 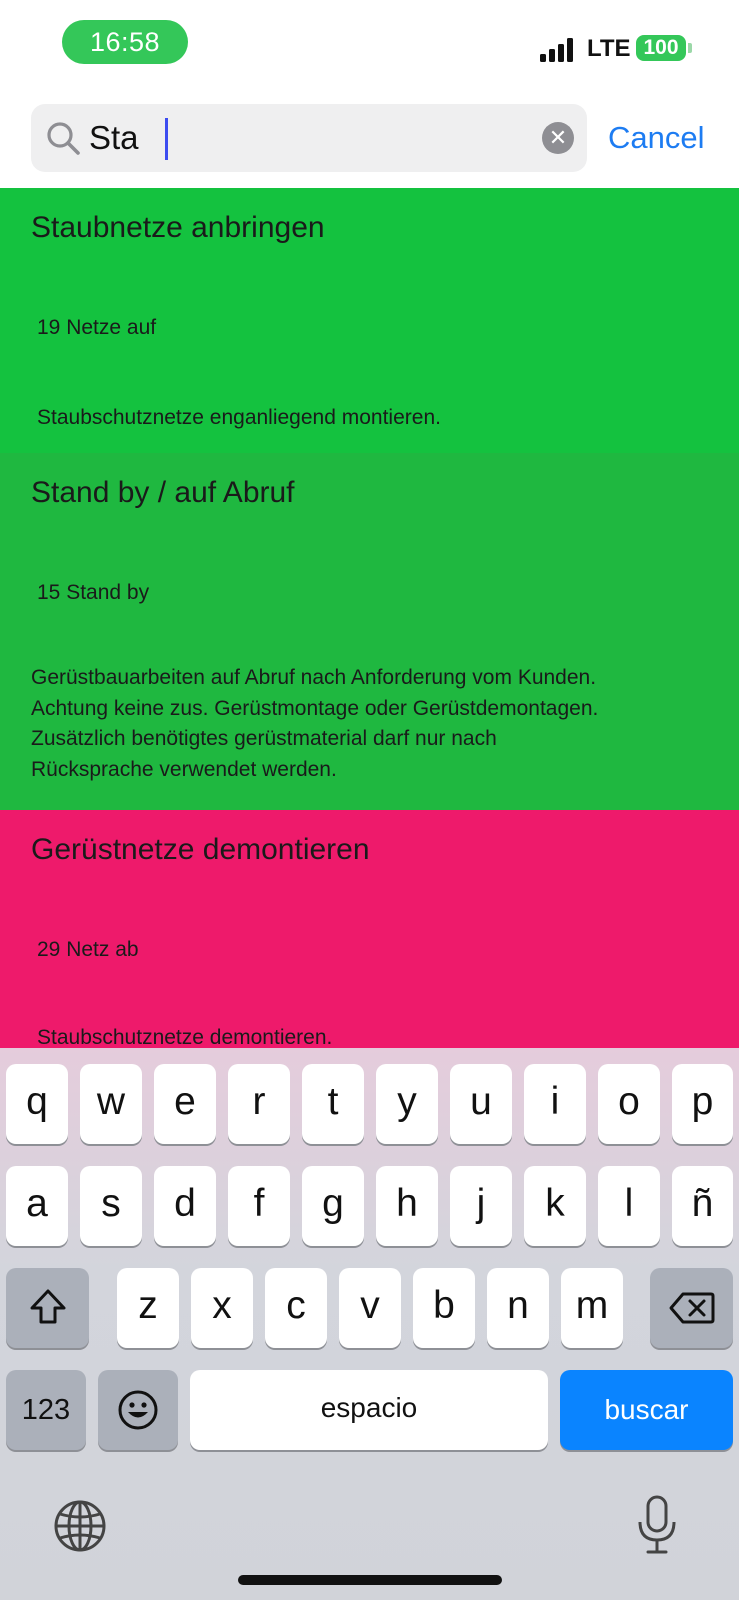 What do you see at coordinates (555, 1104) in the screenshot?
I see `key-i: i` at bounding box center [555, 1104].